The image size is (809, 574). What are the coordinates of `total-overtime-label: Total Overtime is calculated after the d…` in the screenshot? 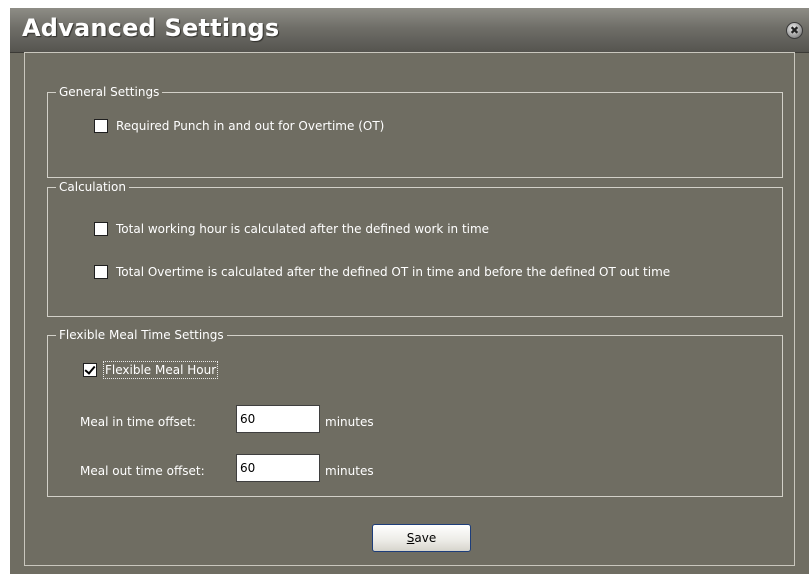 It's located at (393, 272).